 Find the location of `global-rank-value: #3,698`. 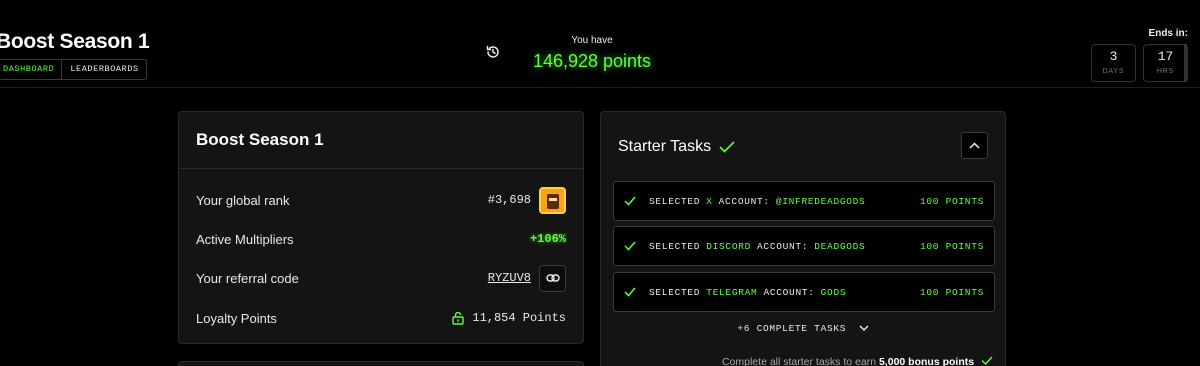

global-rank-value: #3,698 is located at coordinates (509, 200).